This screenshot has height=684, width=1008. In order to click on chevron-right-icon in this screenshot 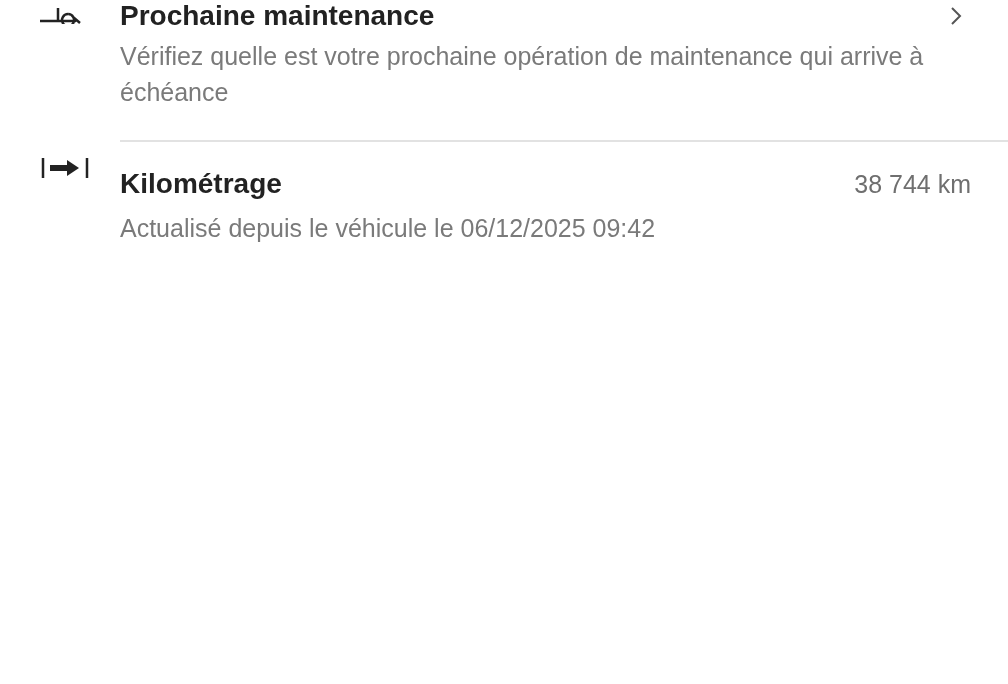, I will do `click(956, 16)`.